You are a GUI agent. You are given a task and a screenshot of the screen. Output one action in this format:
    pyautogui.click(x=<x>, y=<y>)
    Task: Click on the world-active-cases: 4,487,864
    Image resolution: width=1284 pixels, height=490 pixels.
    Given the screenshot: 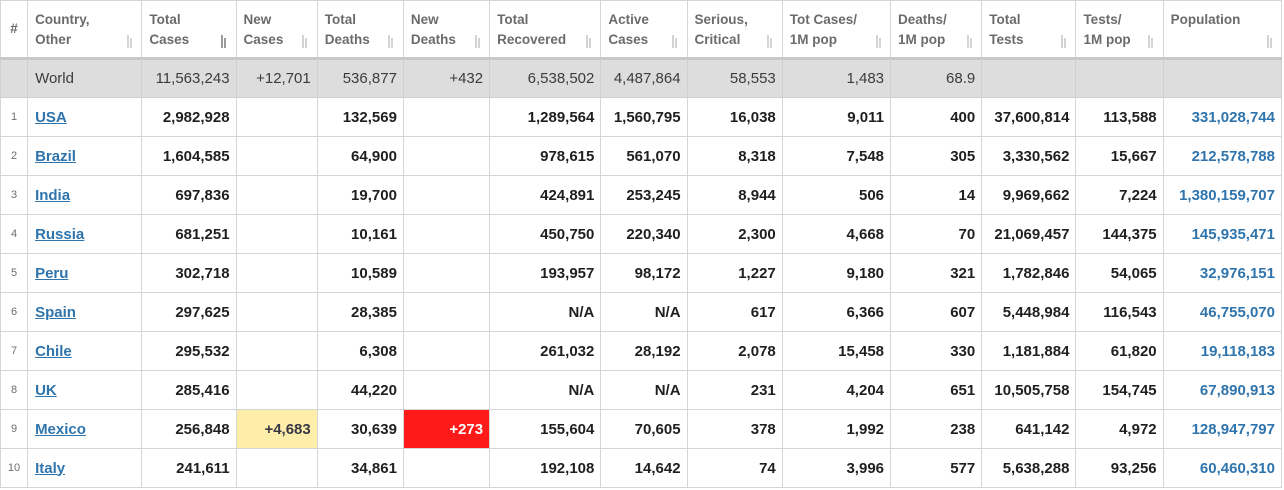 What is the action you would take?
    pyautogui.click(x=644, y=78)
    